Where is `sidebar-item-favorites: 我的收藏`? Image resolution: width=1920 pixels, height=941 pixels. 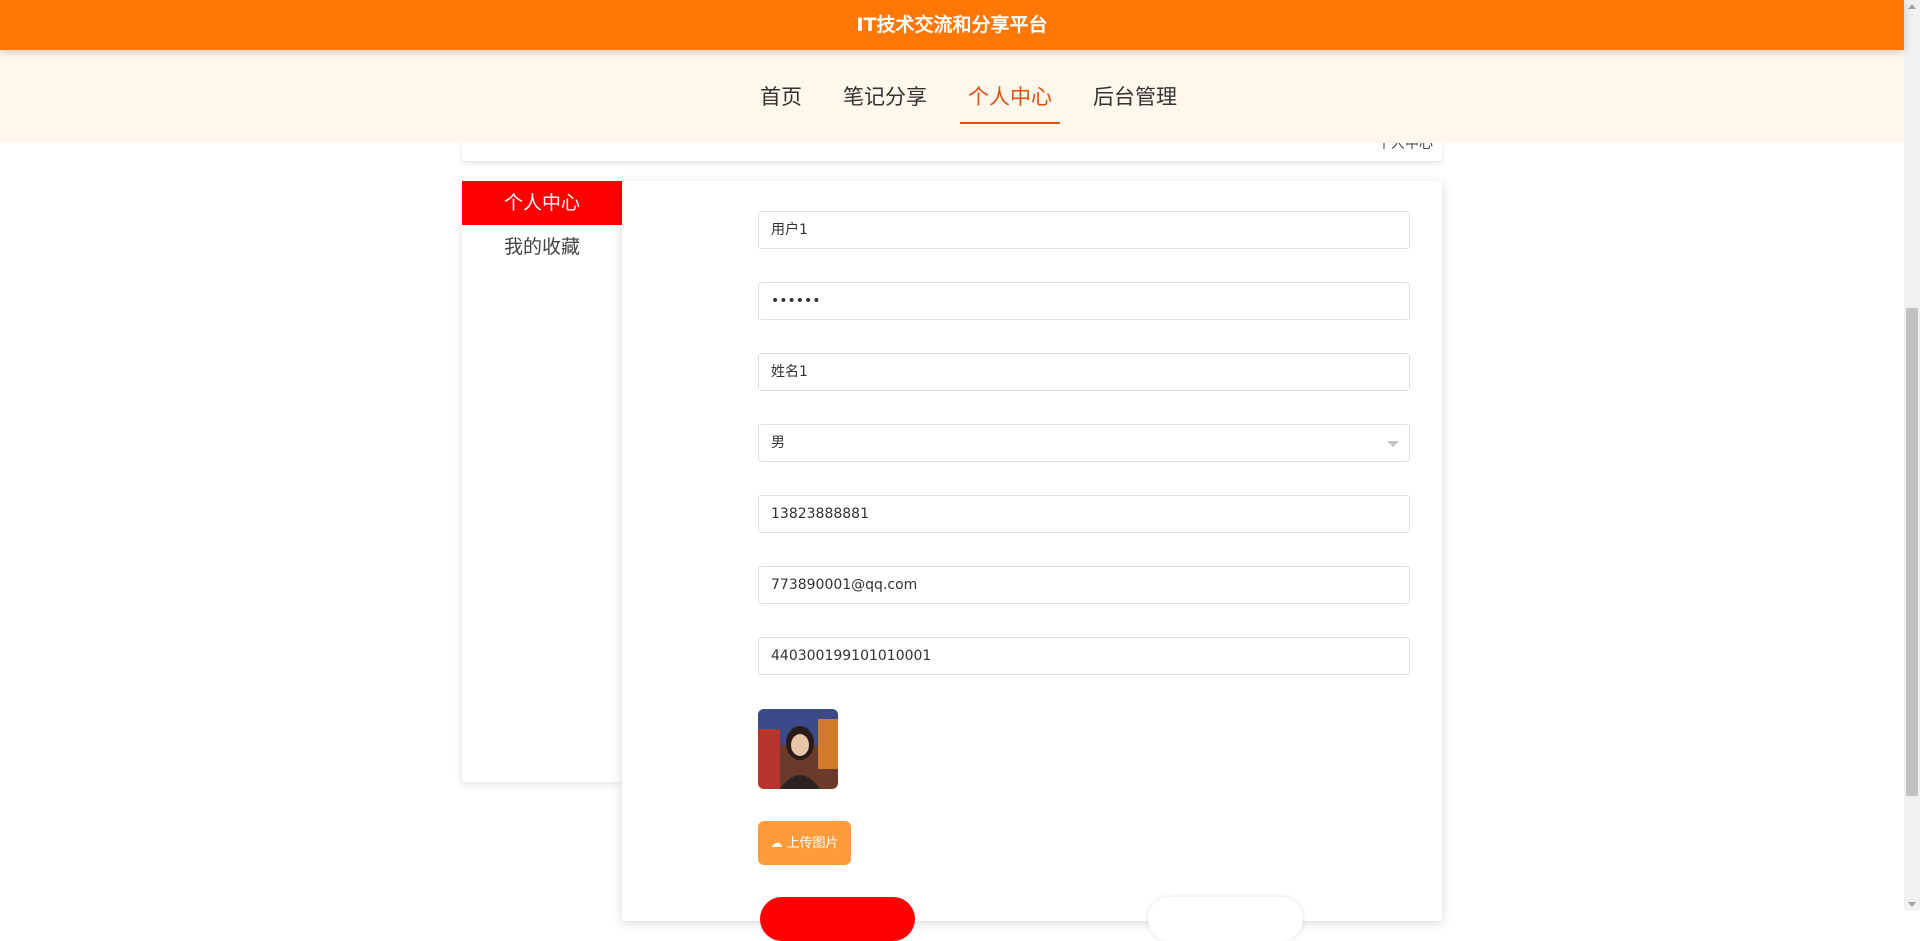
sidebar-item-favorites: 我的收藏 is located at coordinates (542, 247).